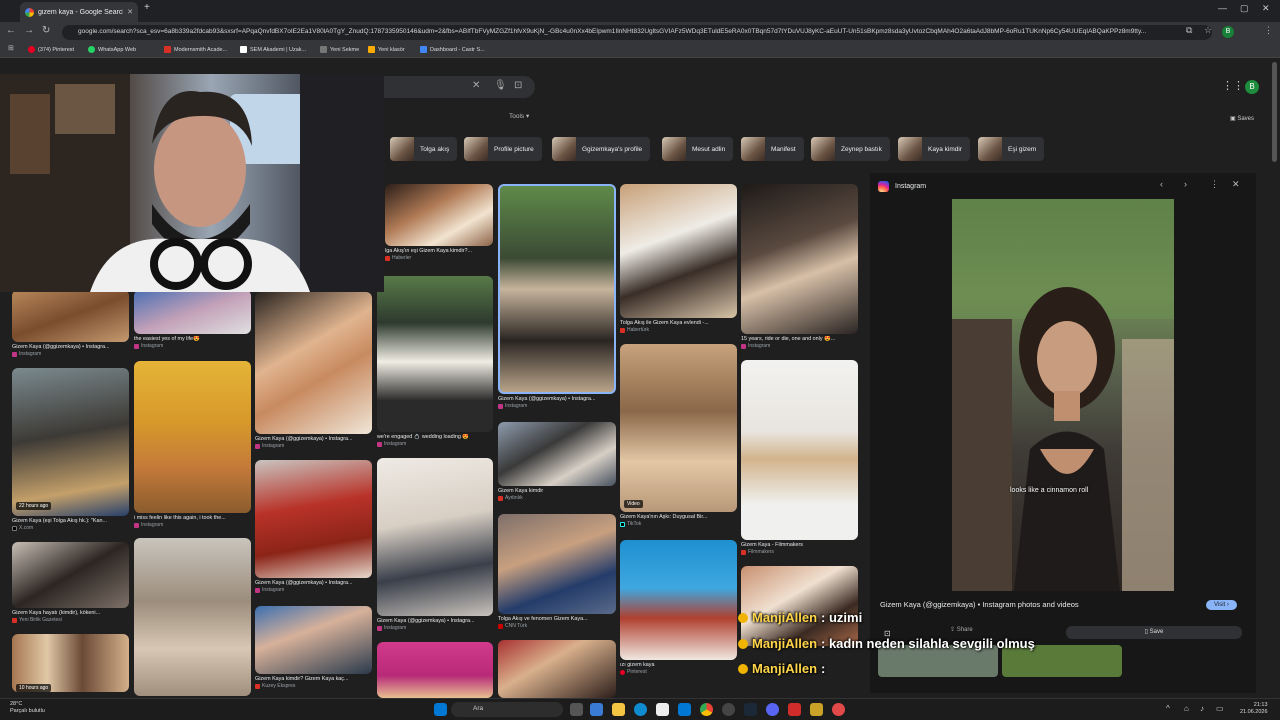 The height and width of the screenshot is (720, 1280). Describe the element at coordinates (130, 12) in the screenshot. I see `tab-close-icon: ✕` at that location.